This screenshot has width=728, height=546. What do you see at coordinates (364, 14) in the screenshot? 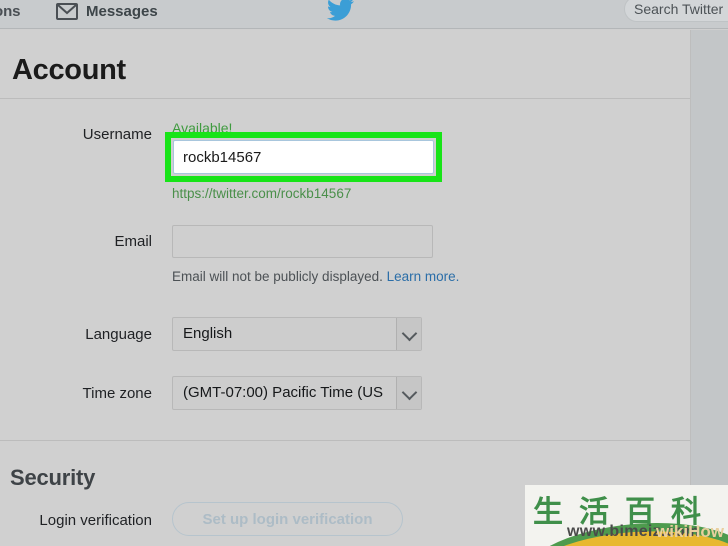
I see `twitter-top-nav: ons Messages Search Twitter` at bounding box center [364, 14].